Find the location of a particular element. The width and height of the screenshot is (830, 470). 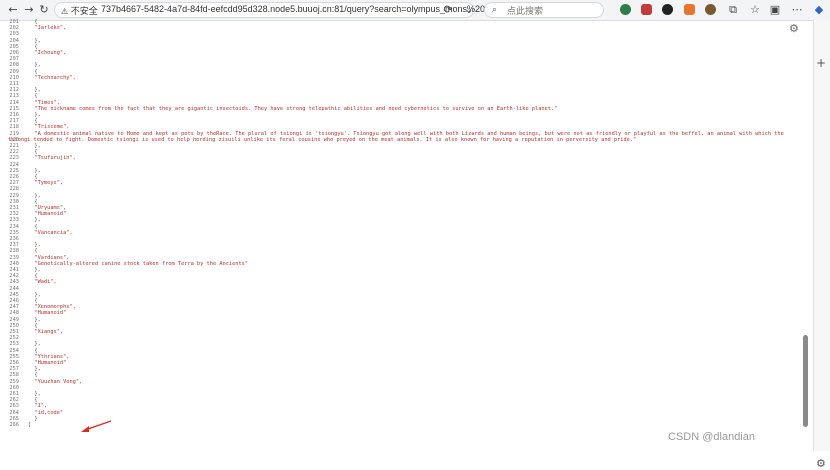

code-text: "Wadi", is located at coordinates (42, 282).